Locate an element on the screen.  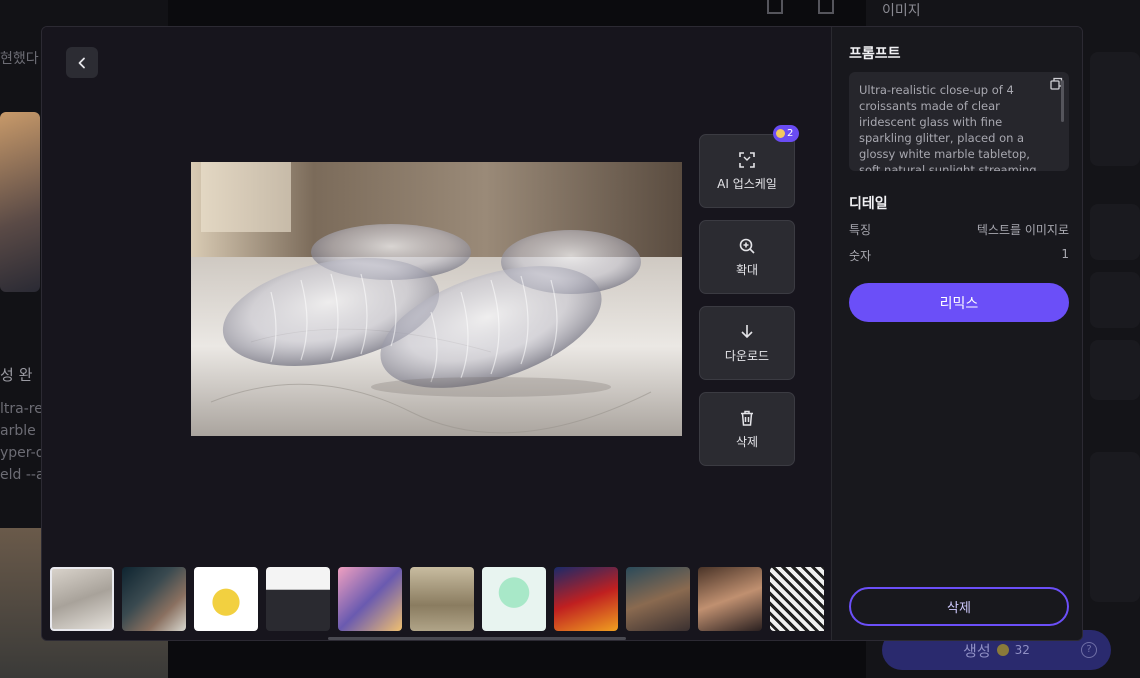
delete-action-label: 삭제 is located at coordinates (747, 441).